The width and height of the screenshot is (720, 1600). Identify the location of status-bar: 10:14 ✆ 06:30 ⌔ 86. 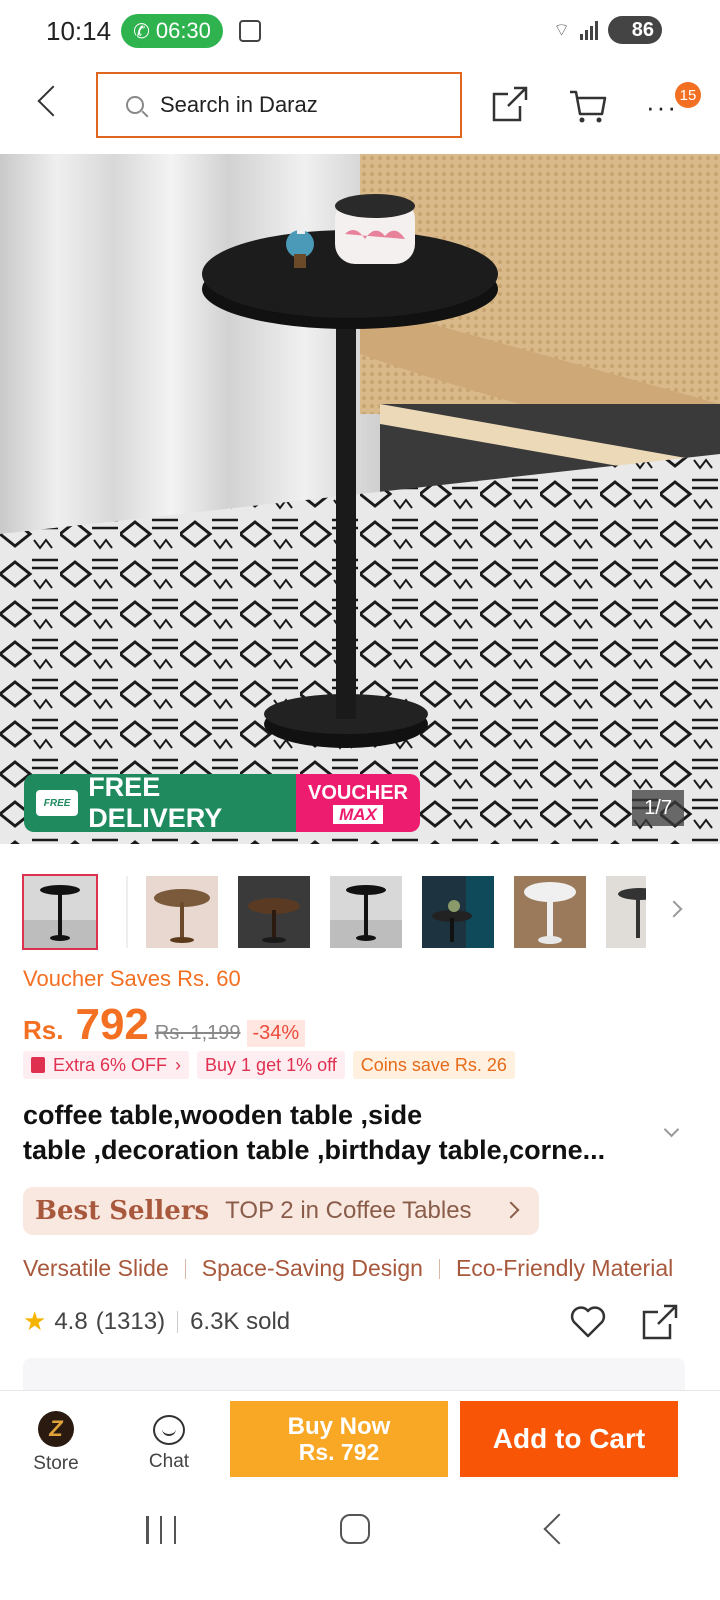
(360, 31).